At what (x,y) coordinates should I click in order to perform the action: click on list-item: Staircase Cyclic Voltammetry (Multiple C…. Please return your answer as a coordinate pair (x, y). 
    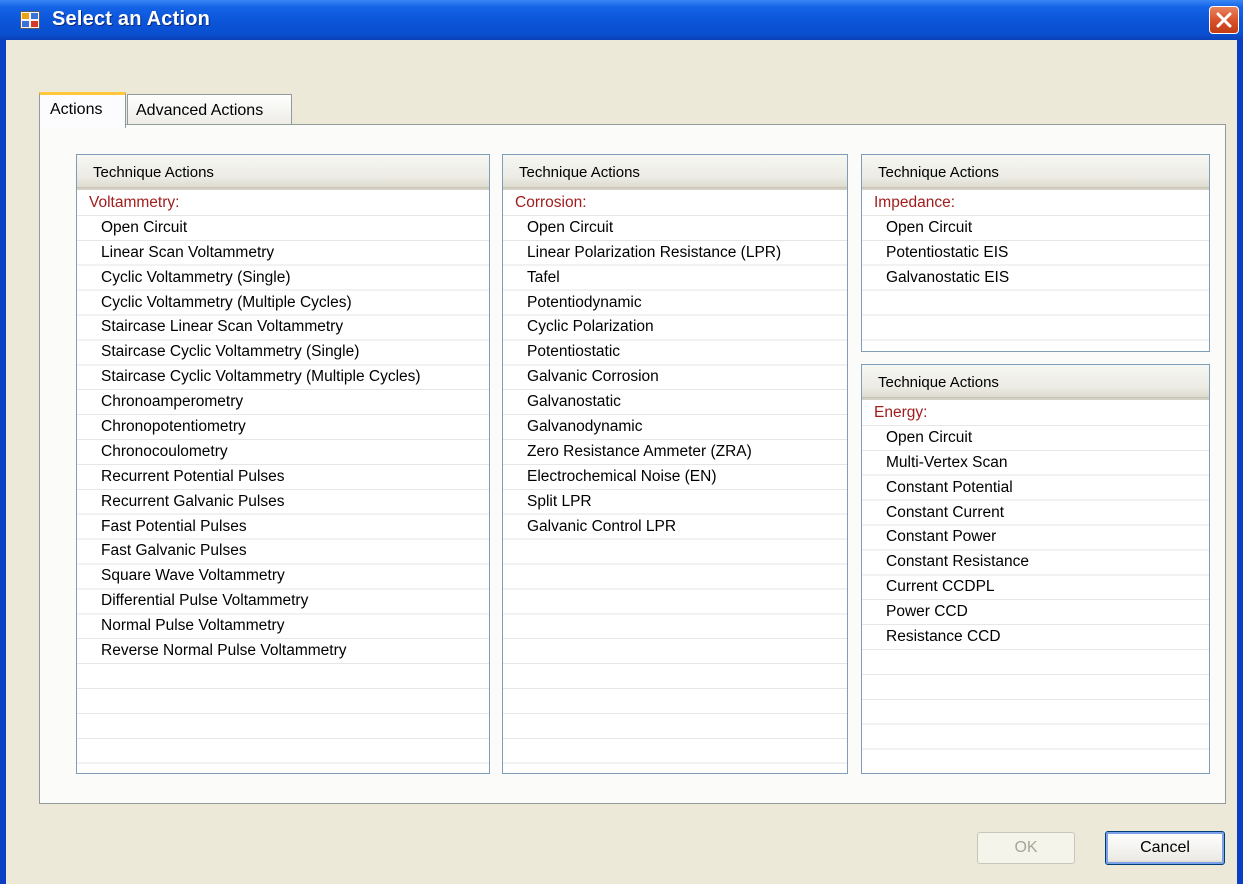
    Looking at the image, I should click on (283, 377).